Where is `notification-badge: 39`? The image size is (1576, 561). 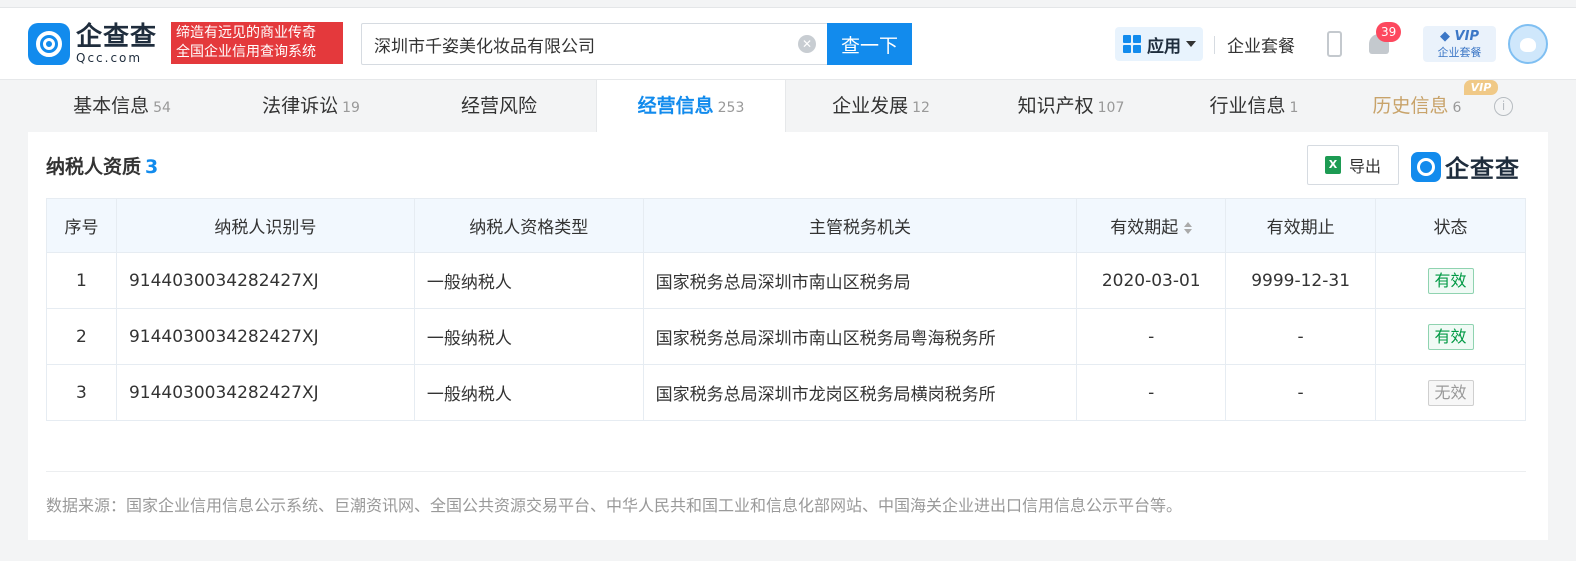 notification-badge: 39 is located at coordinates (1389, 32).